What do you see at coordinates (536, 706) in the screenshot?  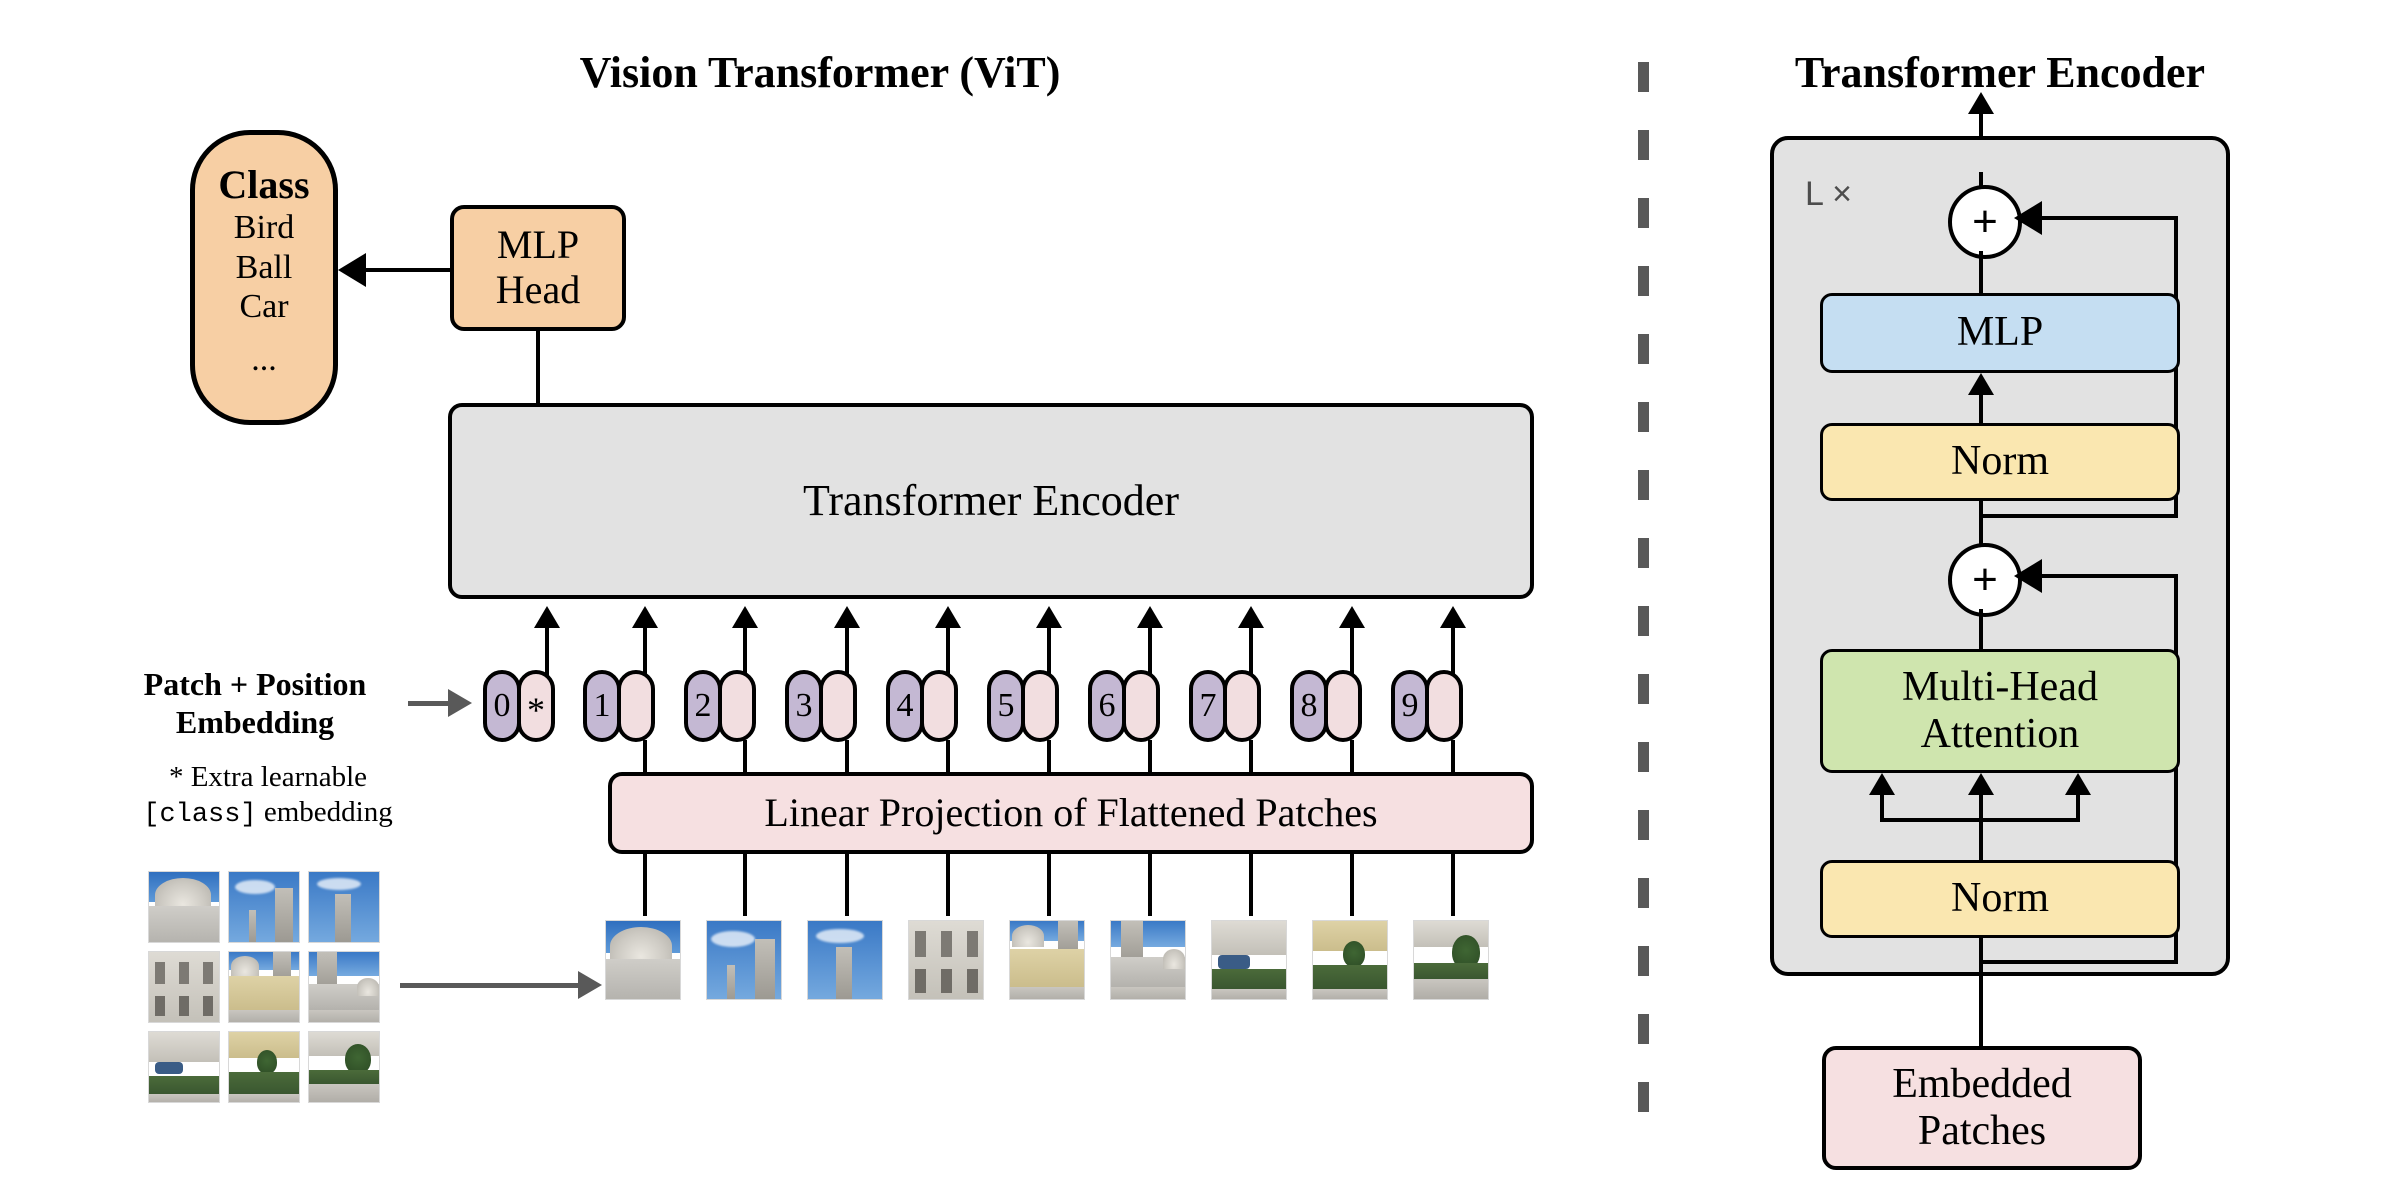 I see `token-0-class-pill: *` at bounding box center [536, 706].